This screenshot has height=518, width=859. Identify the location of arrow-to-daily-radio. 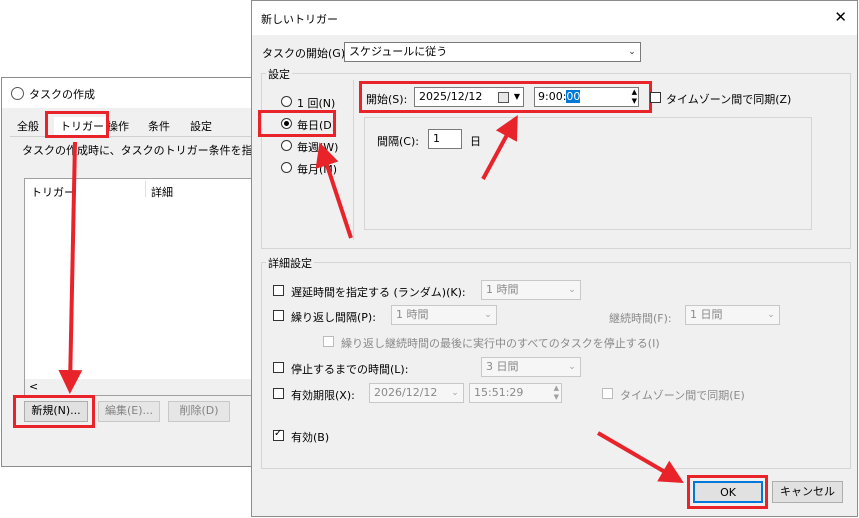
(334, 190).